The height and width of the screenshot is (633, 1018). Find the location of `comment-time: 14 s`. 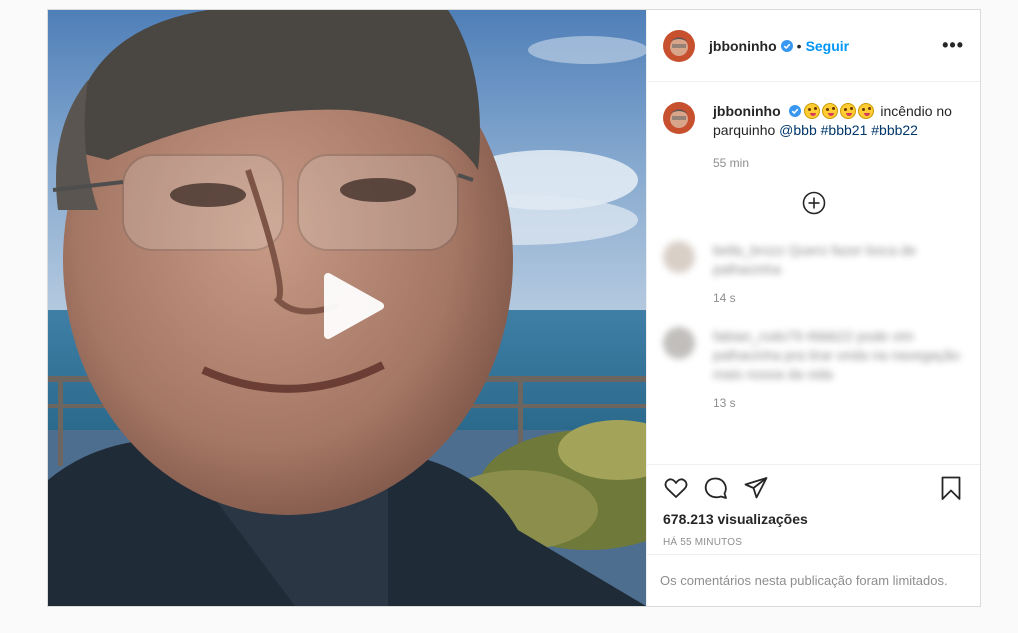

comment-time: 14 s is located at coordinates (724, 298).